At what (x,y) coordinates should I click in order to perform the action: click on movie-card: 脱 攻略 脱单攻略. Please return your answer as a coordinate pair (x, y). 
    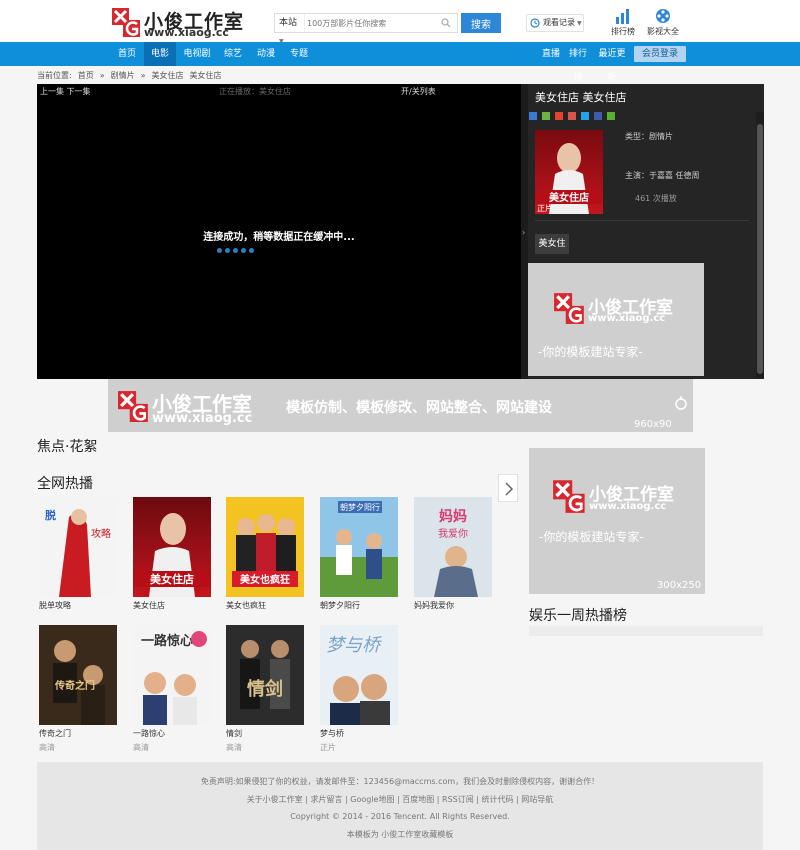
    Looking at the image, I should click on (78, 554).